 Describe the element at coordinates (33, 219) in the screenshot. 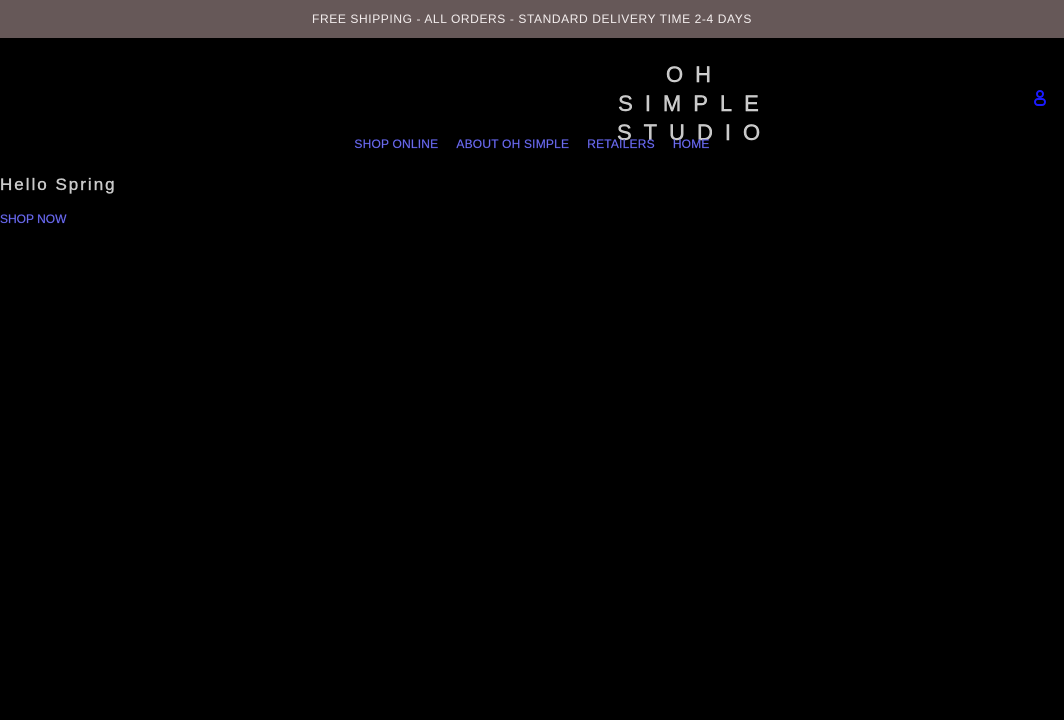

I see `shop-now-link: SHOP NOW` at that location.